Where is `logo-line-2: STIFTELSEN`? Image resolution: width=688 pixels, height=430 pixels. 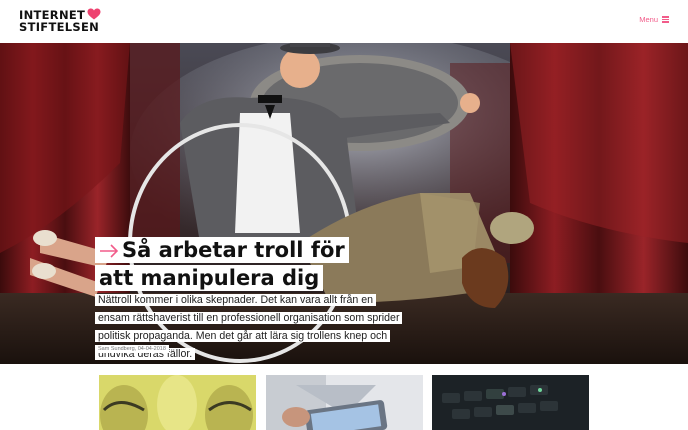
logo-line-2: STIFTELSEN is located at coordinates (59, 27).